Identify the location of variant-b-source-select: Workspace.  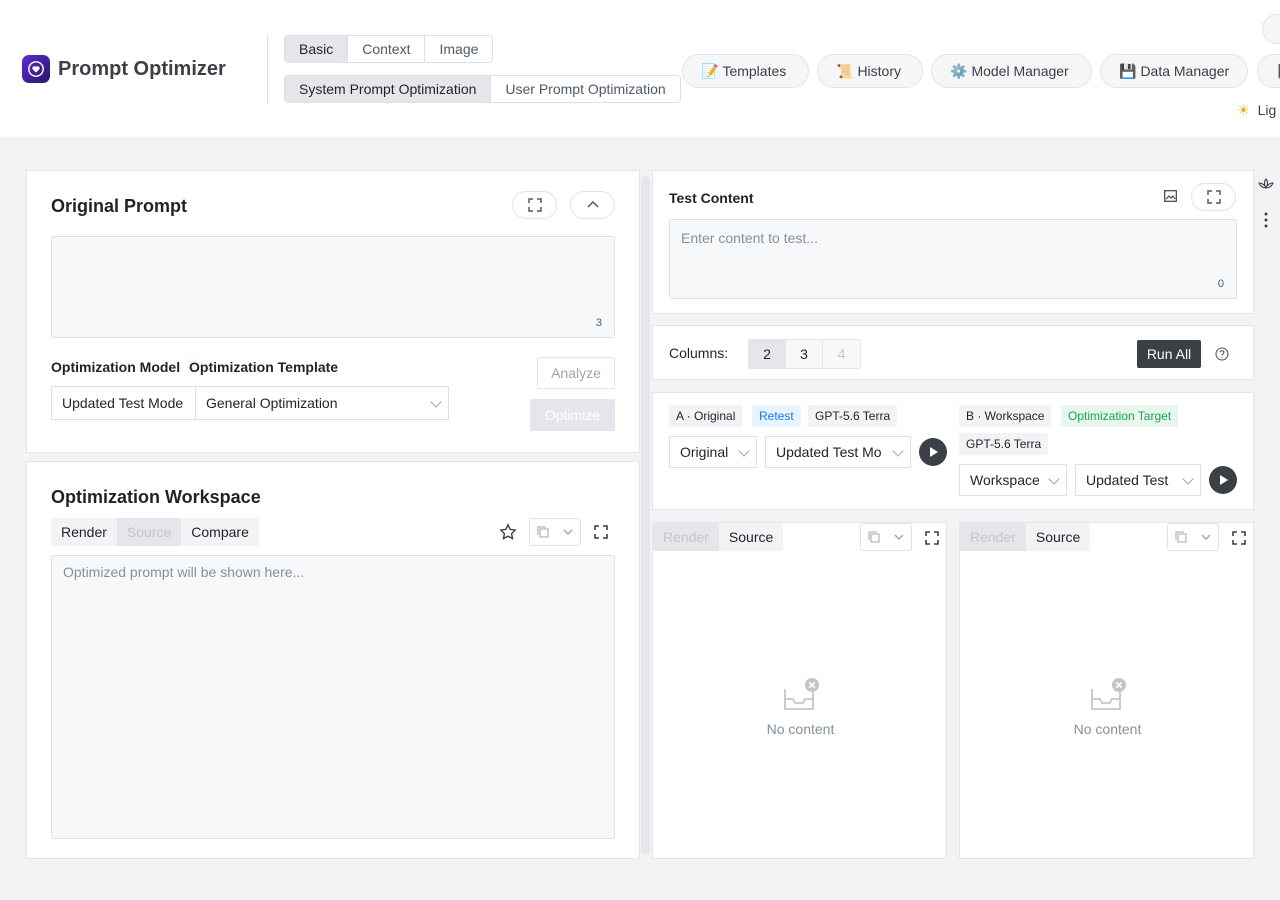
(1013, 480).